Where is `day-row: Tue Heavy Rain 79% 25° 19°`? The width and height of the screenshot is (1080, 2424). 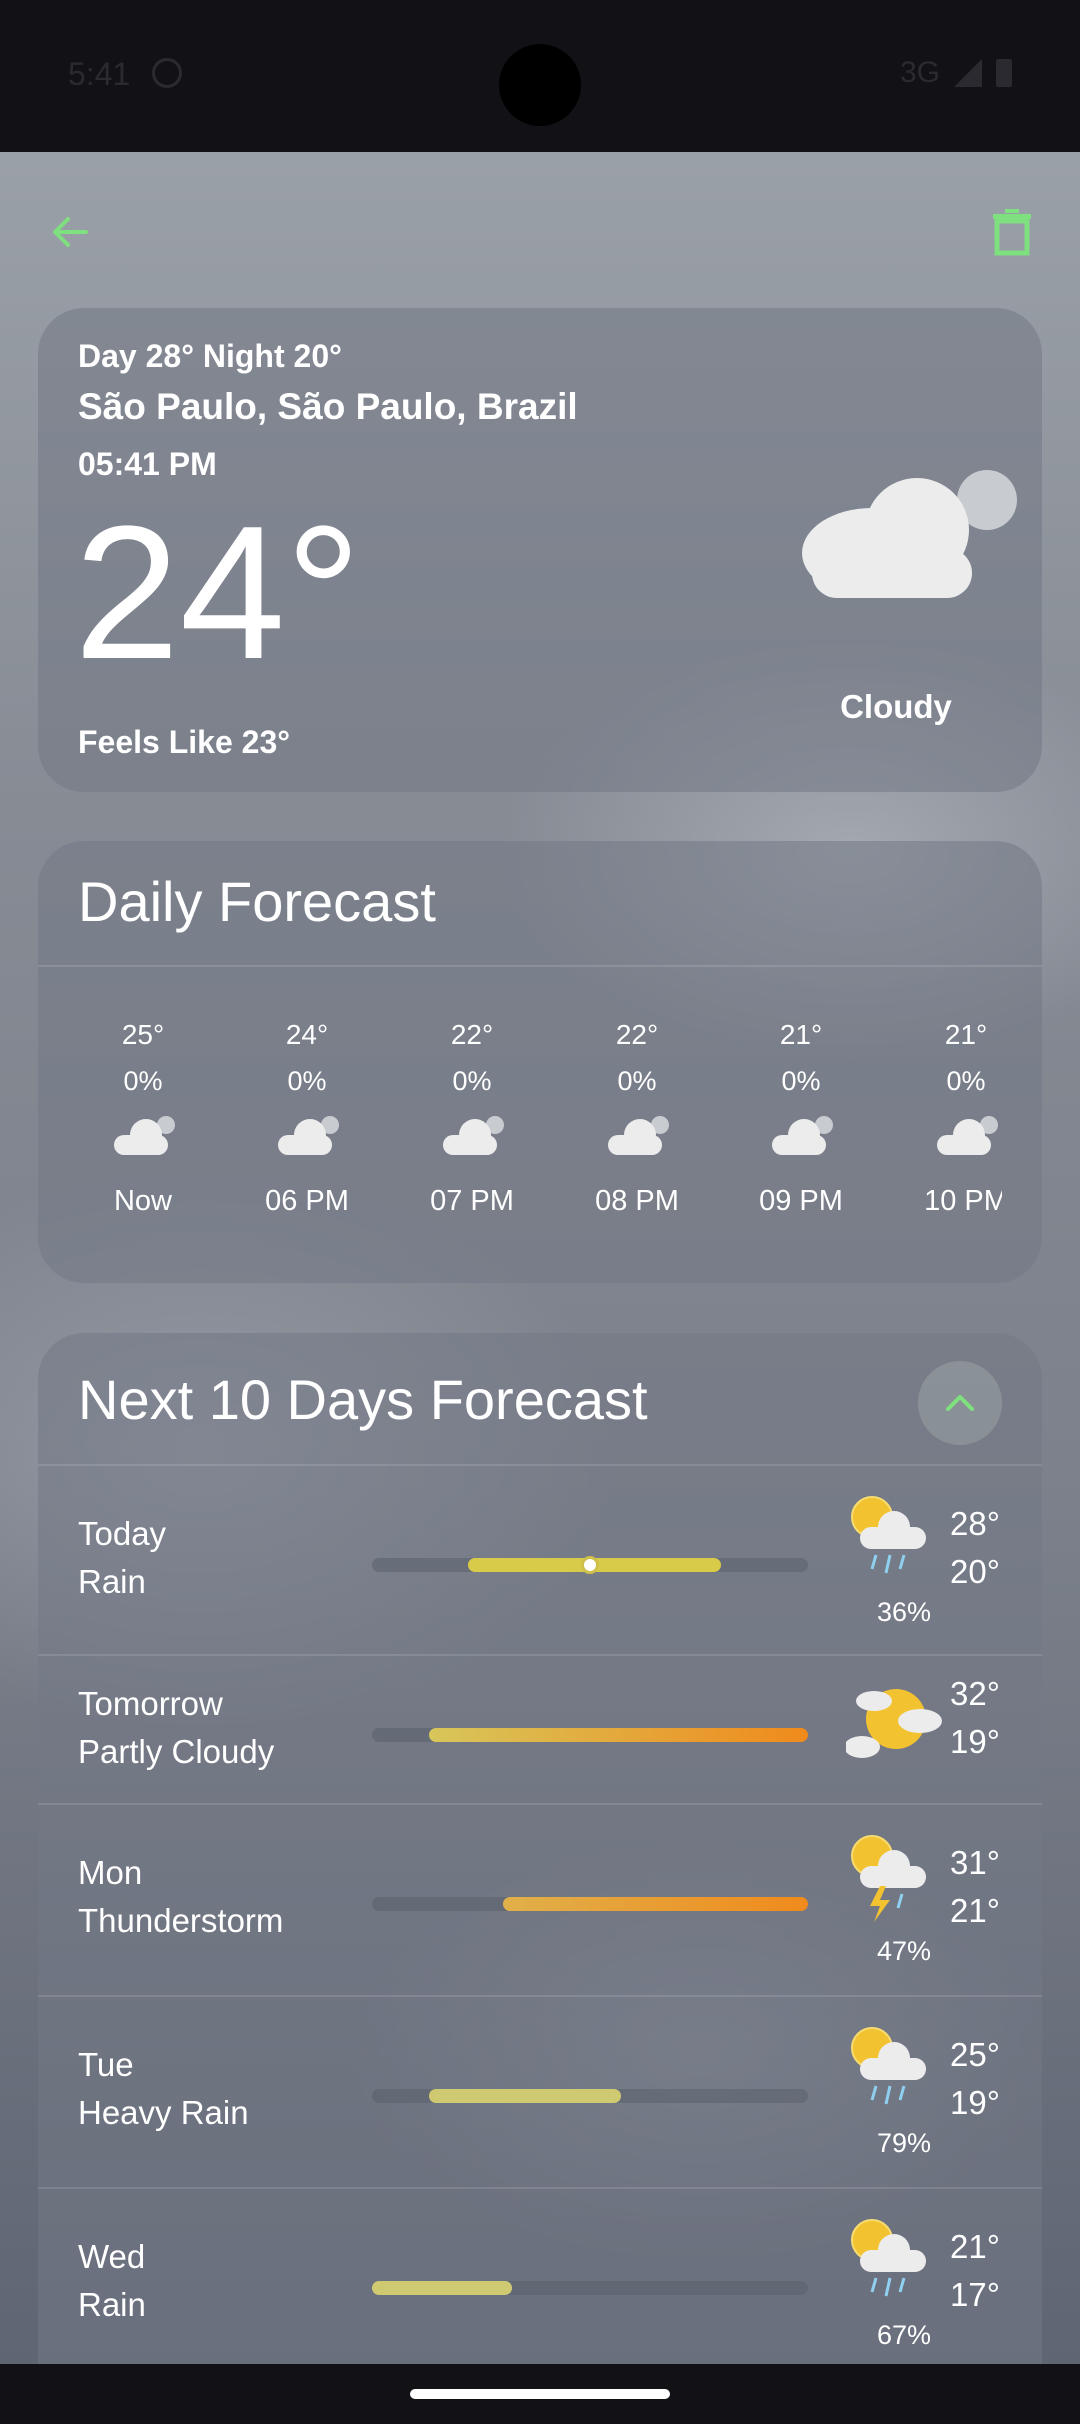 day-row: Tue Heavy Rain 79% 25° 19° is located at coordinates (540, 2091).